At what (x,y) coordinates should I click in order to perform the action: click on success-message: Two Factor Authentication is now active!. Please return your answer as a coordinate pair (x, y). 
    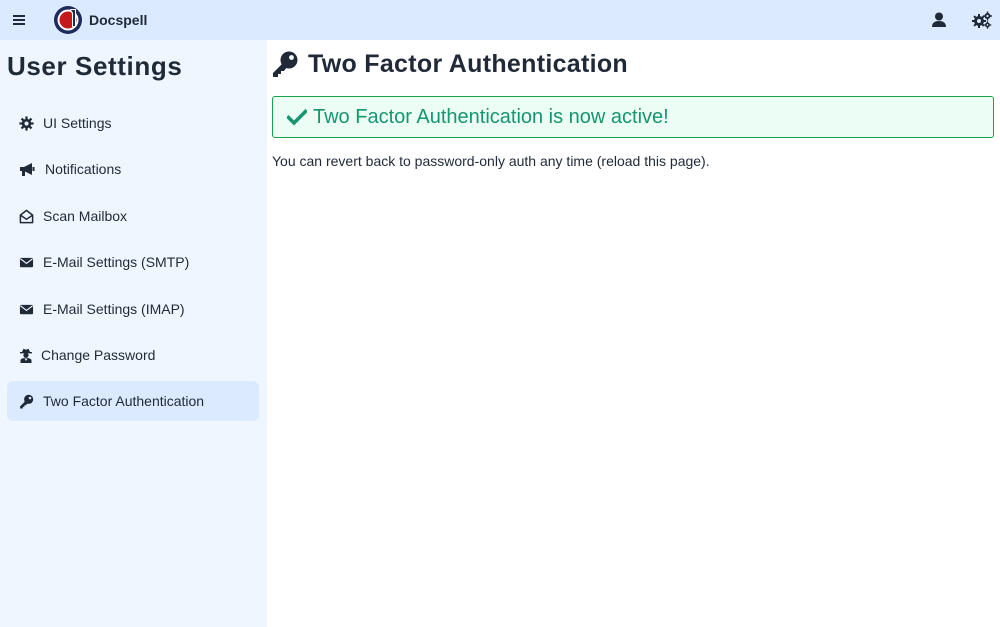
    Looking at the image, I should click on (491, 117).